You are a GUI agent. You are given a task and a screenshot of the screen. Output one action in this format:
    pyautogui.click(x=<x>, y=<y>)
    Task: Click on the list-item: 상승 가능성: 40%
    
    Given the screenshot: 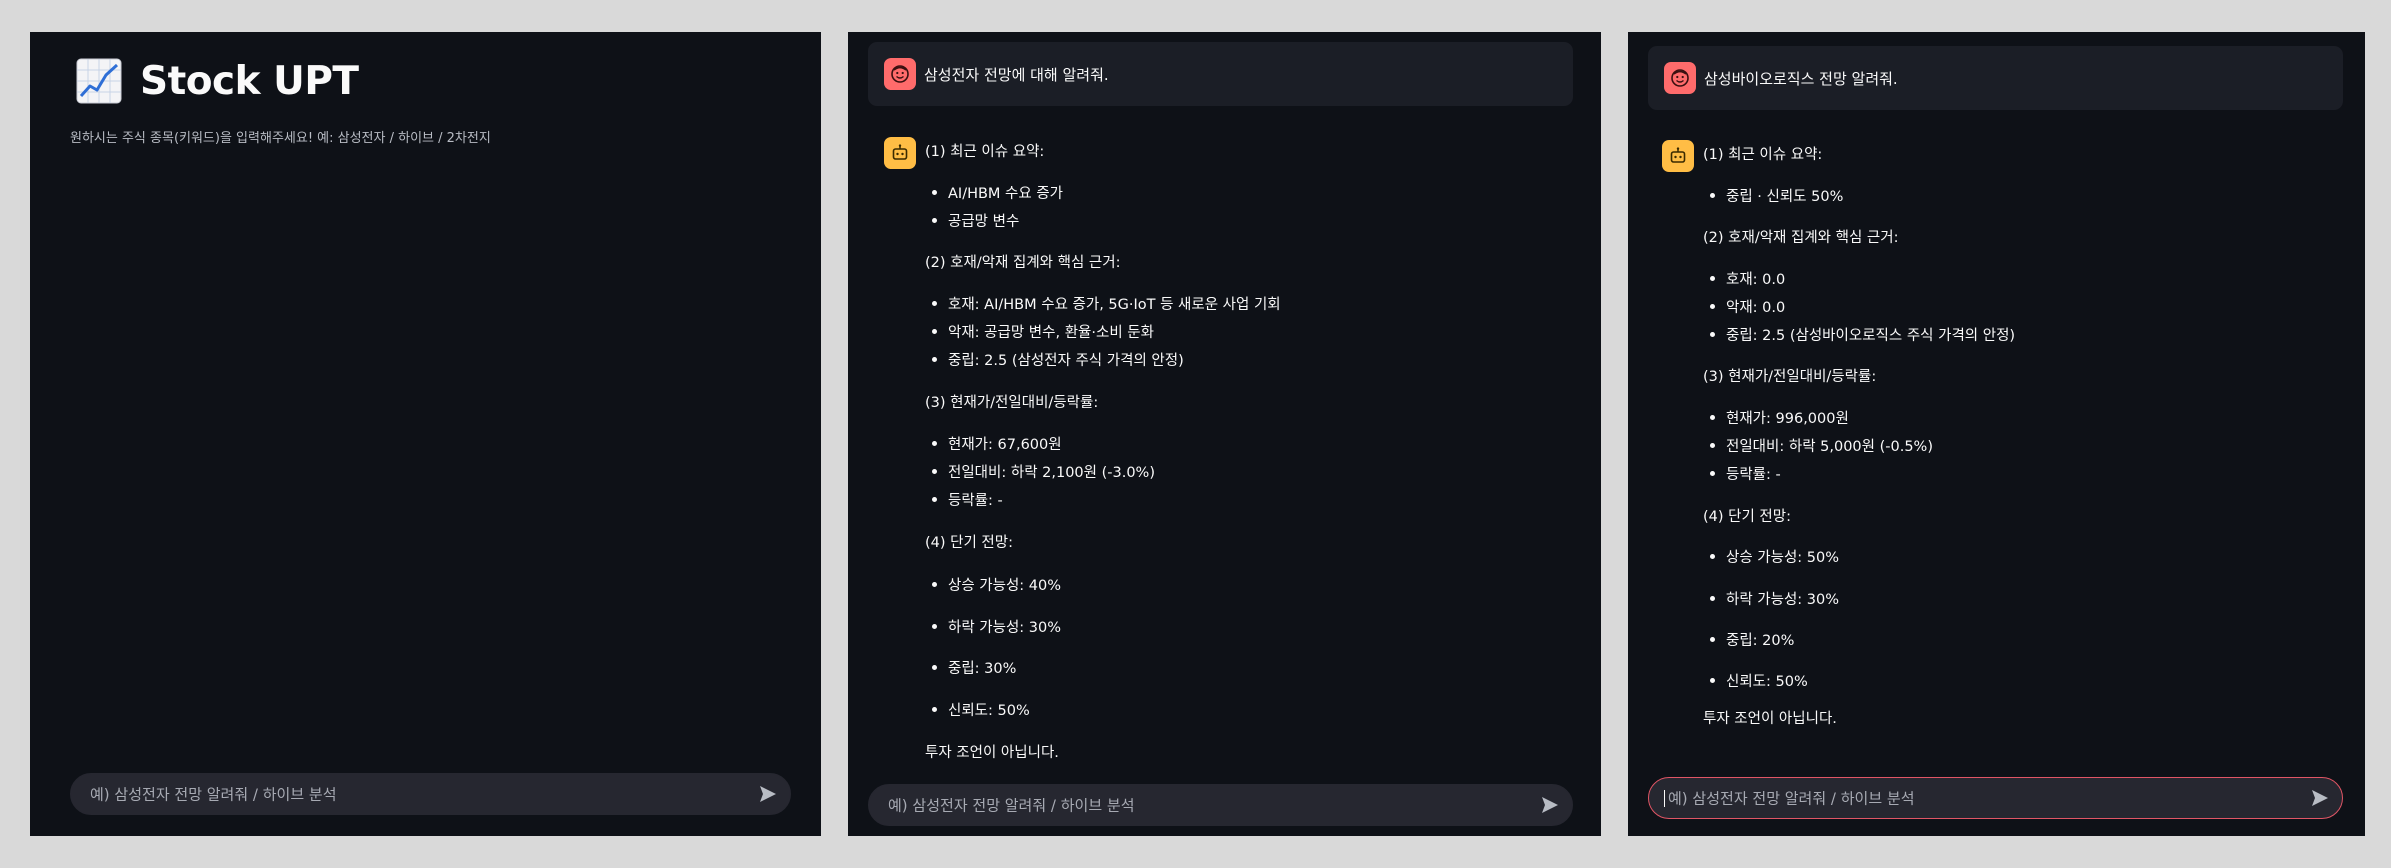 What is the action you would take?
    pyautogui.click(x=996, y=584)
    